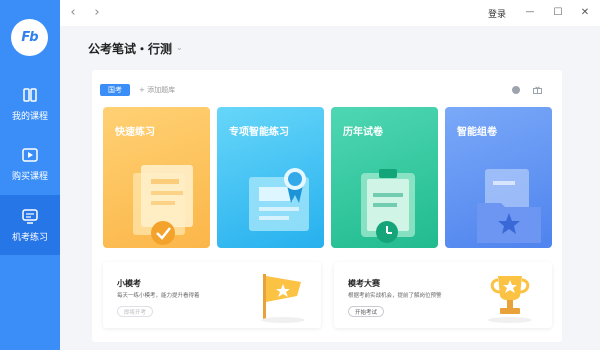 The width and height of the screenshot is (600, 350). What do you see at coordinates (30, 216) in the screenshot?
I see `monitor-icon` at bounding box center [30, 216].